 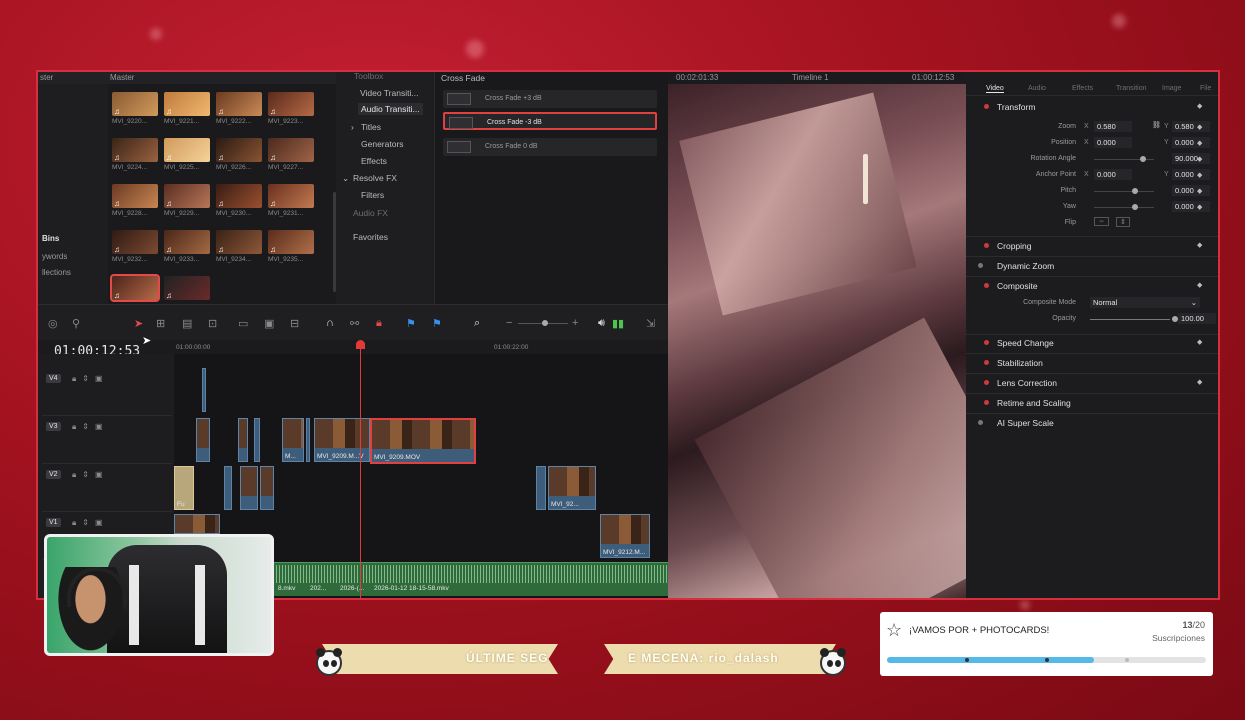 What do you see at coordinates (1124, 207) in the screenshot?
I see `yaw-slider` at bounding box center [1124, 207].